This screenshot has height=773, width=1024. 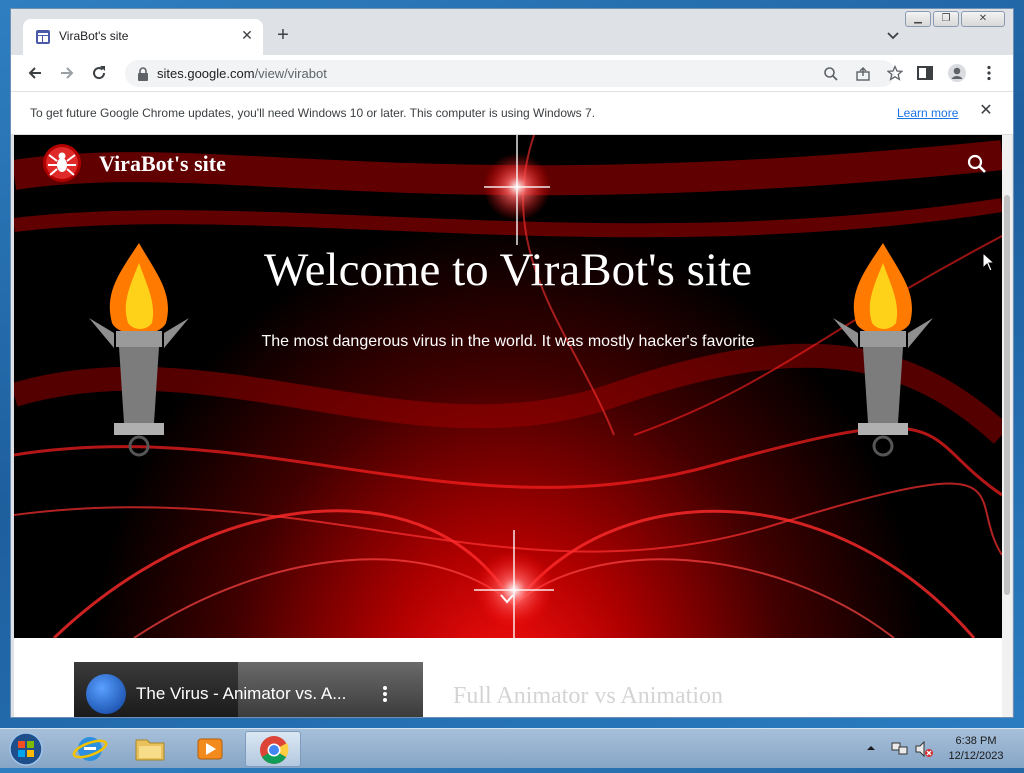 I want to click on start-orb-icon, so click(x=26, y=749).